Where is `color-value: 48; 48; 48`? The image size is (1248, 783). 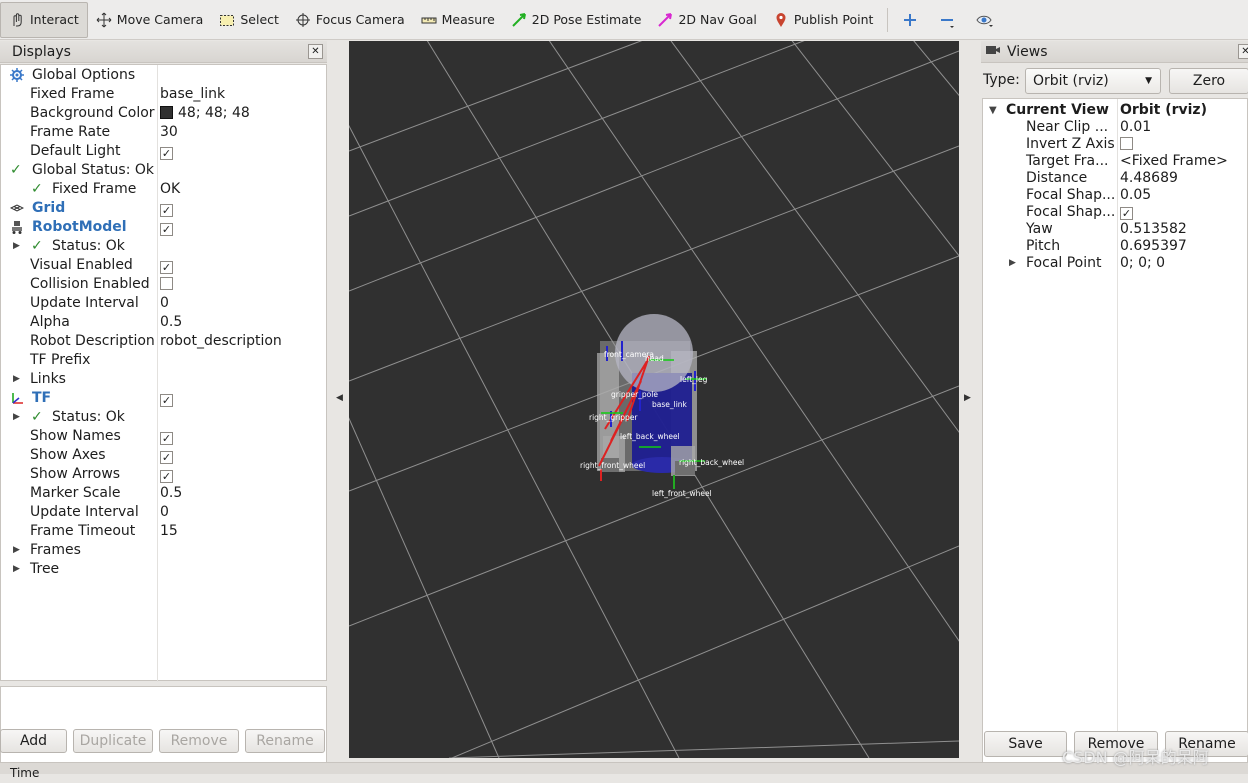
color-value: 48; 48; 48 is located at coordinates (205, 113).